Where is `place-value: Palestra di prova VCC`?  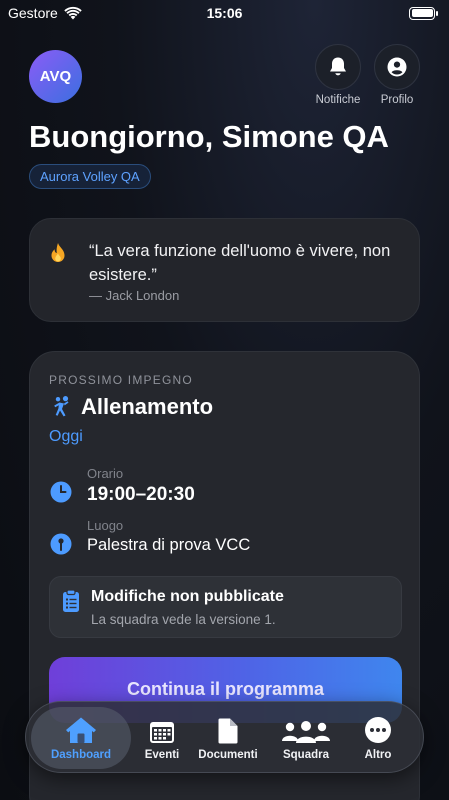 place-value: Palestra di prova VCC is located at coordinates (169, 545).